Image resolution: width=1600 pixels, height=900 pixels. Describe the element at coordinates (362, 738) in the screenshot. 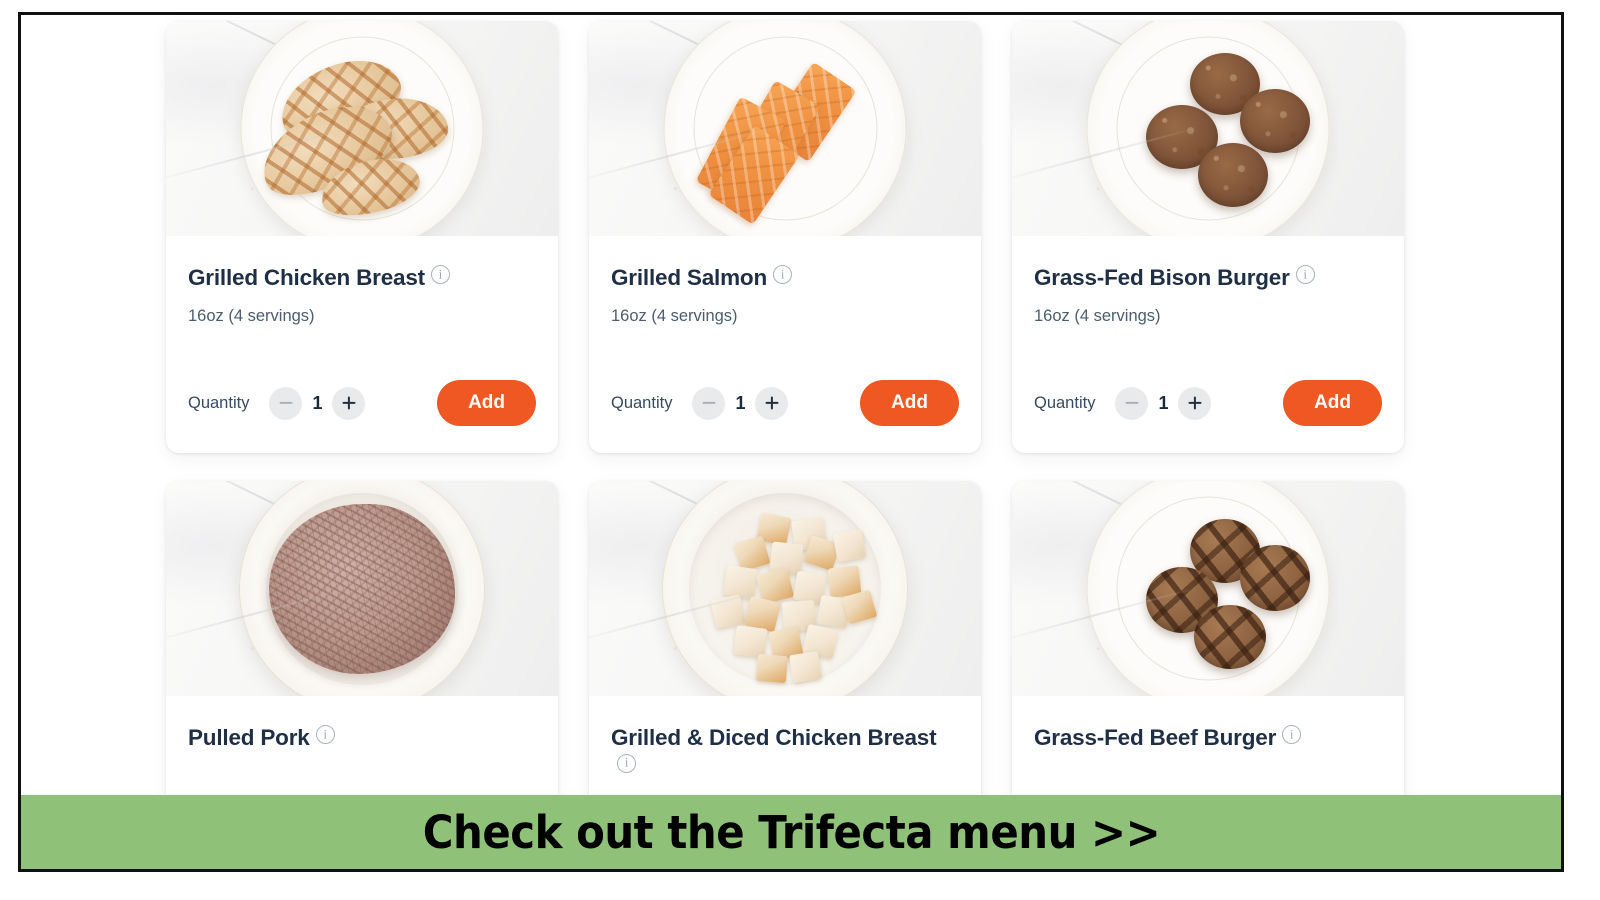

I see `product-title: Pulled Pork` at that location.